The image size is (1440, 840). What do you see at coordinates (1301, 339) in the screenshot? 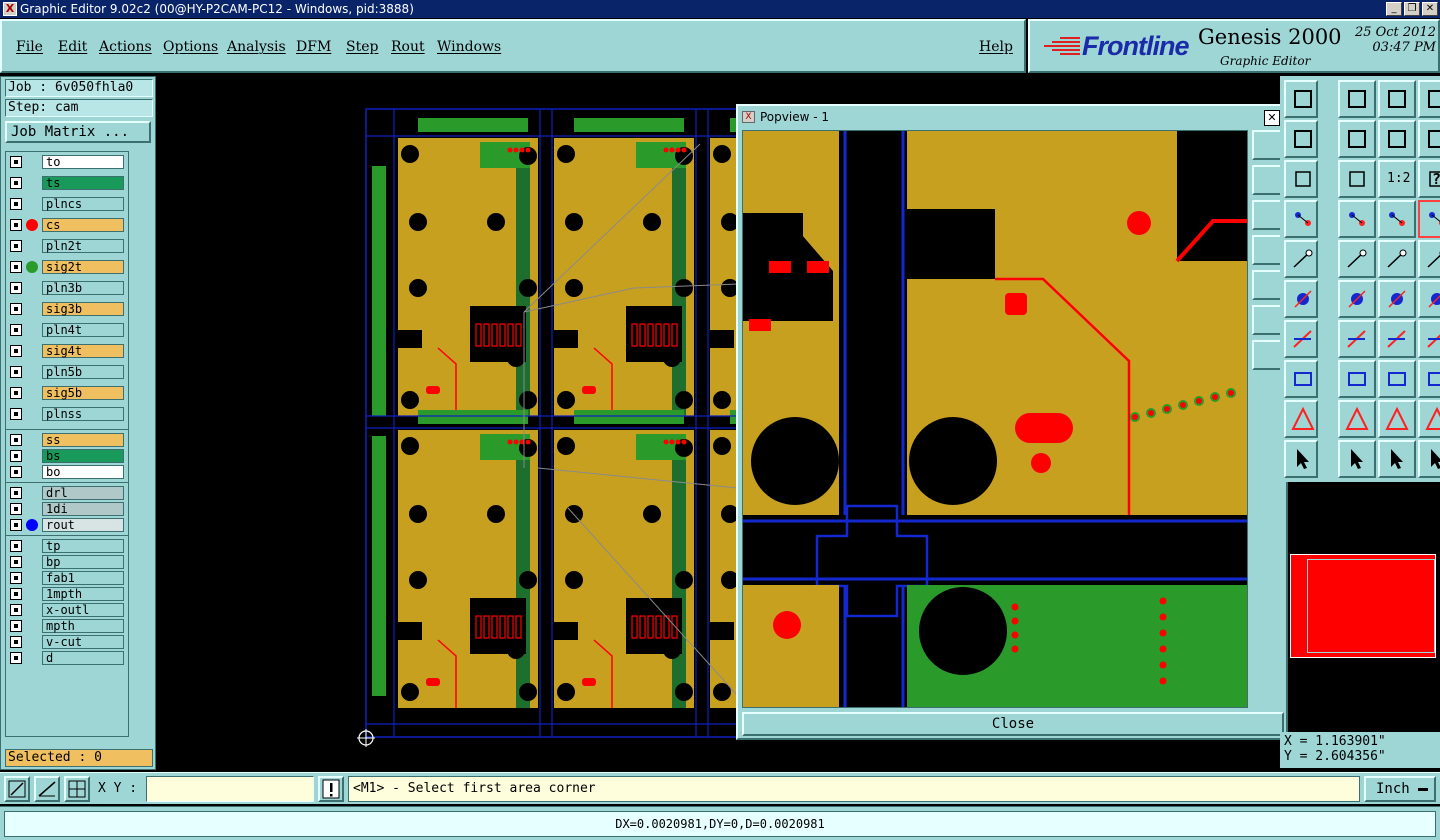
I see `trace-icon` at bounding box center [1301, 339].